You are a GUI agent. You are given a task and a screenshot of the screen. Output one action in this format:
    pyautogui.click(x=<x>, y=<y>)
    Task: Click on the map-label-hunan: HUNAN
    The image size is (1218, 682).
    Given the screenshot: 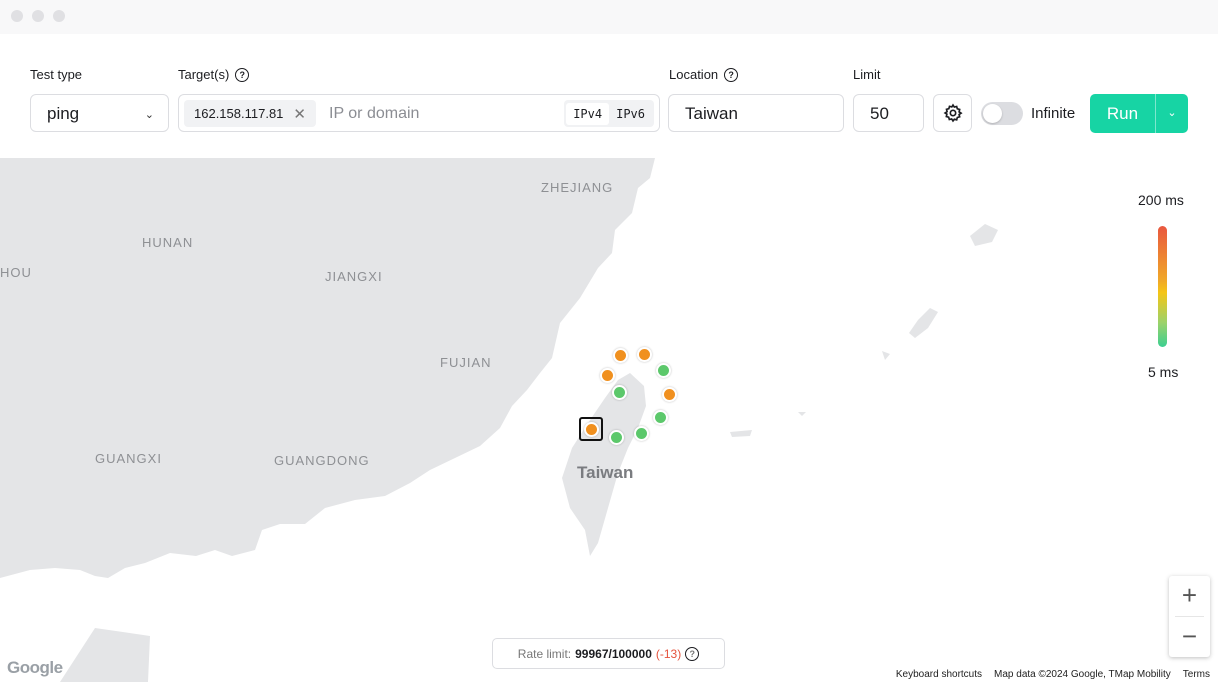 What is the action you would take?
    pyautogui.click(x=168, y=242)
    